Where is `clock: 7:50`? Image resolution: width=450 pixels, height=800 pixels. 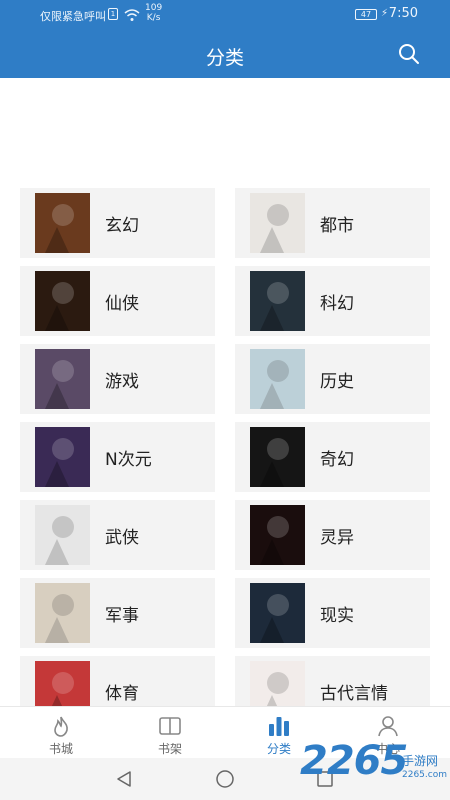 clock: 7:50 is located at coordinates (403, 13).